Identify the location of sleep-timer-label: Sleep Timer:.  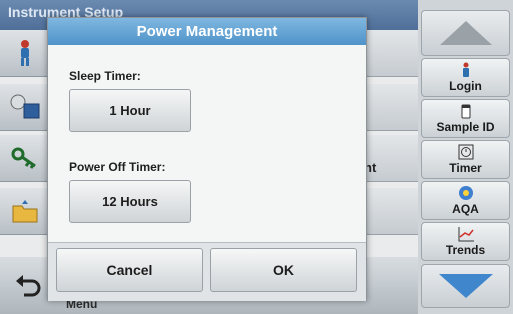
(105, 76).